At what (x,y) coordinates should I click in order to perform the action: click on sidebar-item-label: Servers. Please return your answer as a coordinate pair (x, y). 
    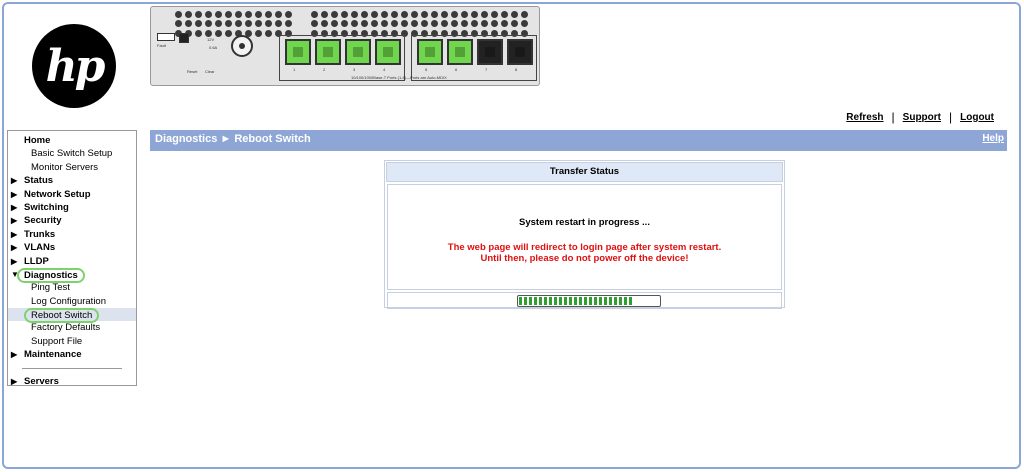
    Looking at the image, I should click on (41, 381).